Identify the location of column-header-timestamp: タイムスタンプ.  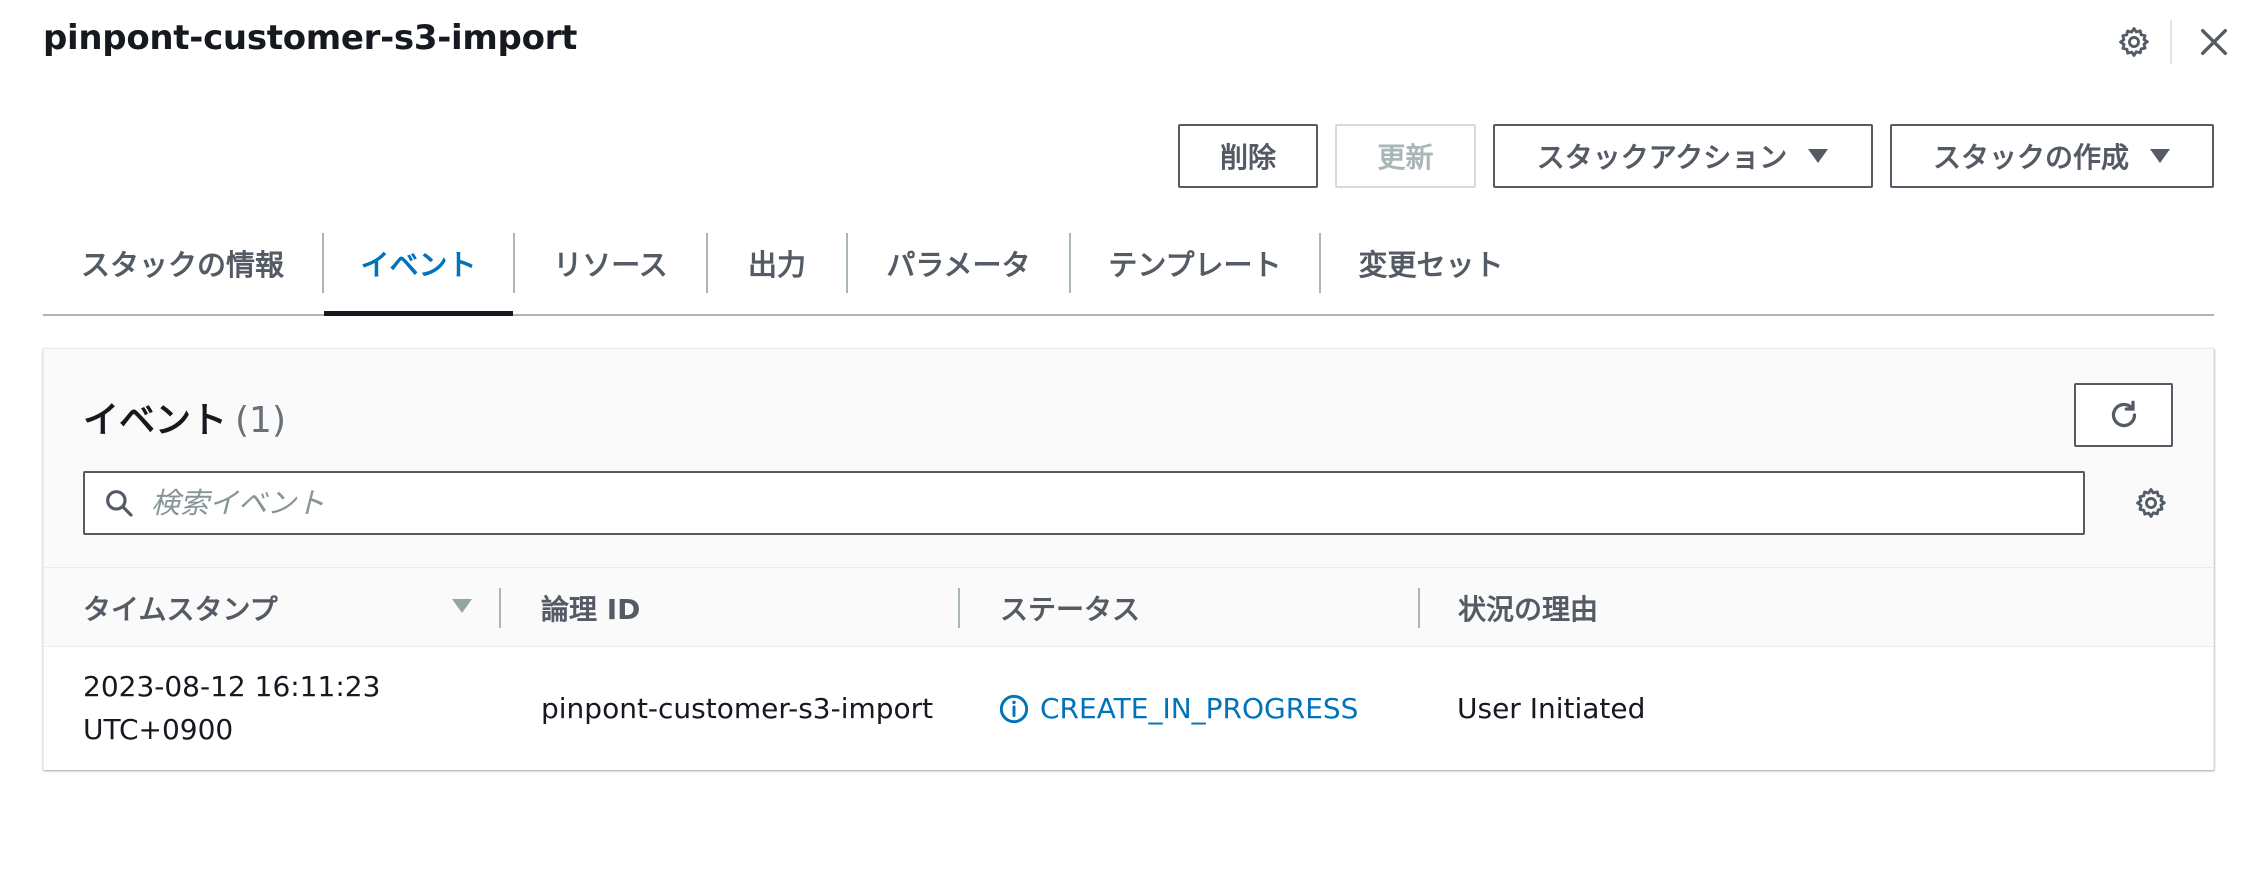
(180, 608).